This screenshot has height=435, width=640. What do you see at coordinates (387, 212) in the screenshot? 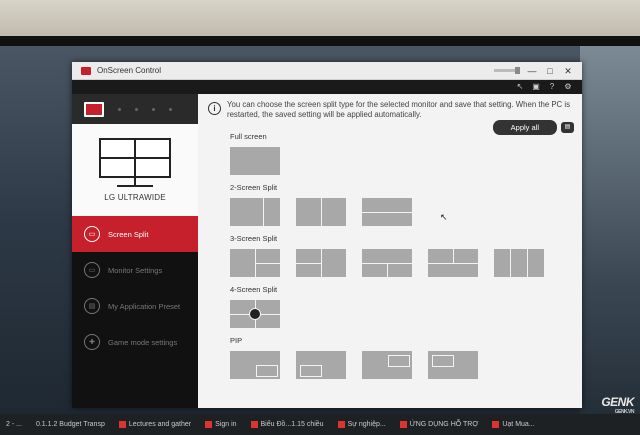
I see `layout-2-split-horizontal` at bounding box center [387, 212].